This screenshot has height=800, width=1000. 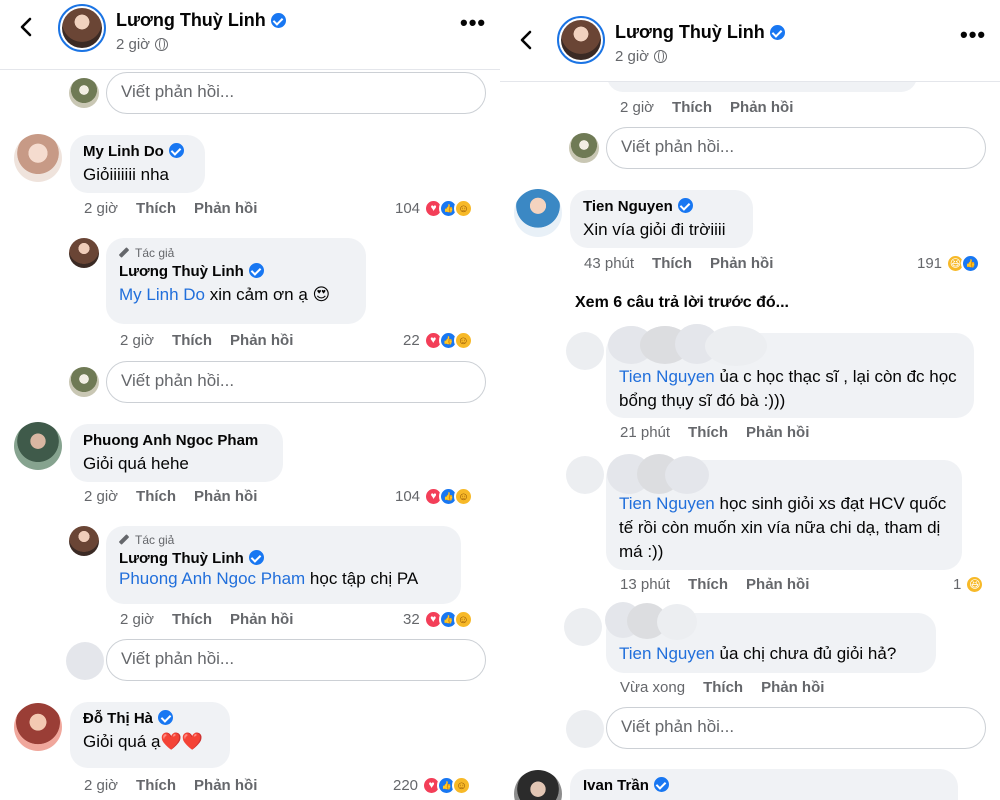 I want to click on reply-meta: Vừa xong Thích Phản hồi, so click(x=722, y=687).